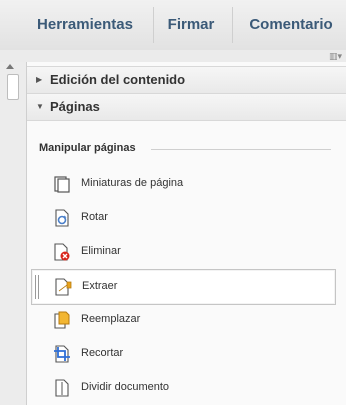  I want to click on replace-page-icon, so click(62, 320).